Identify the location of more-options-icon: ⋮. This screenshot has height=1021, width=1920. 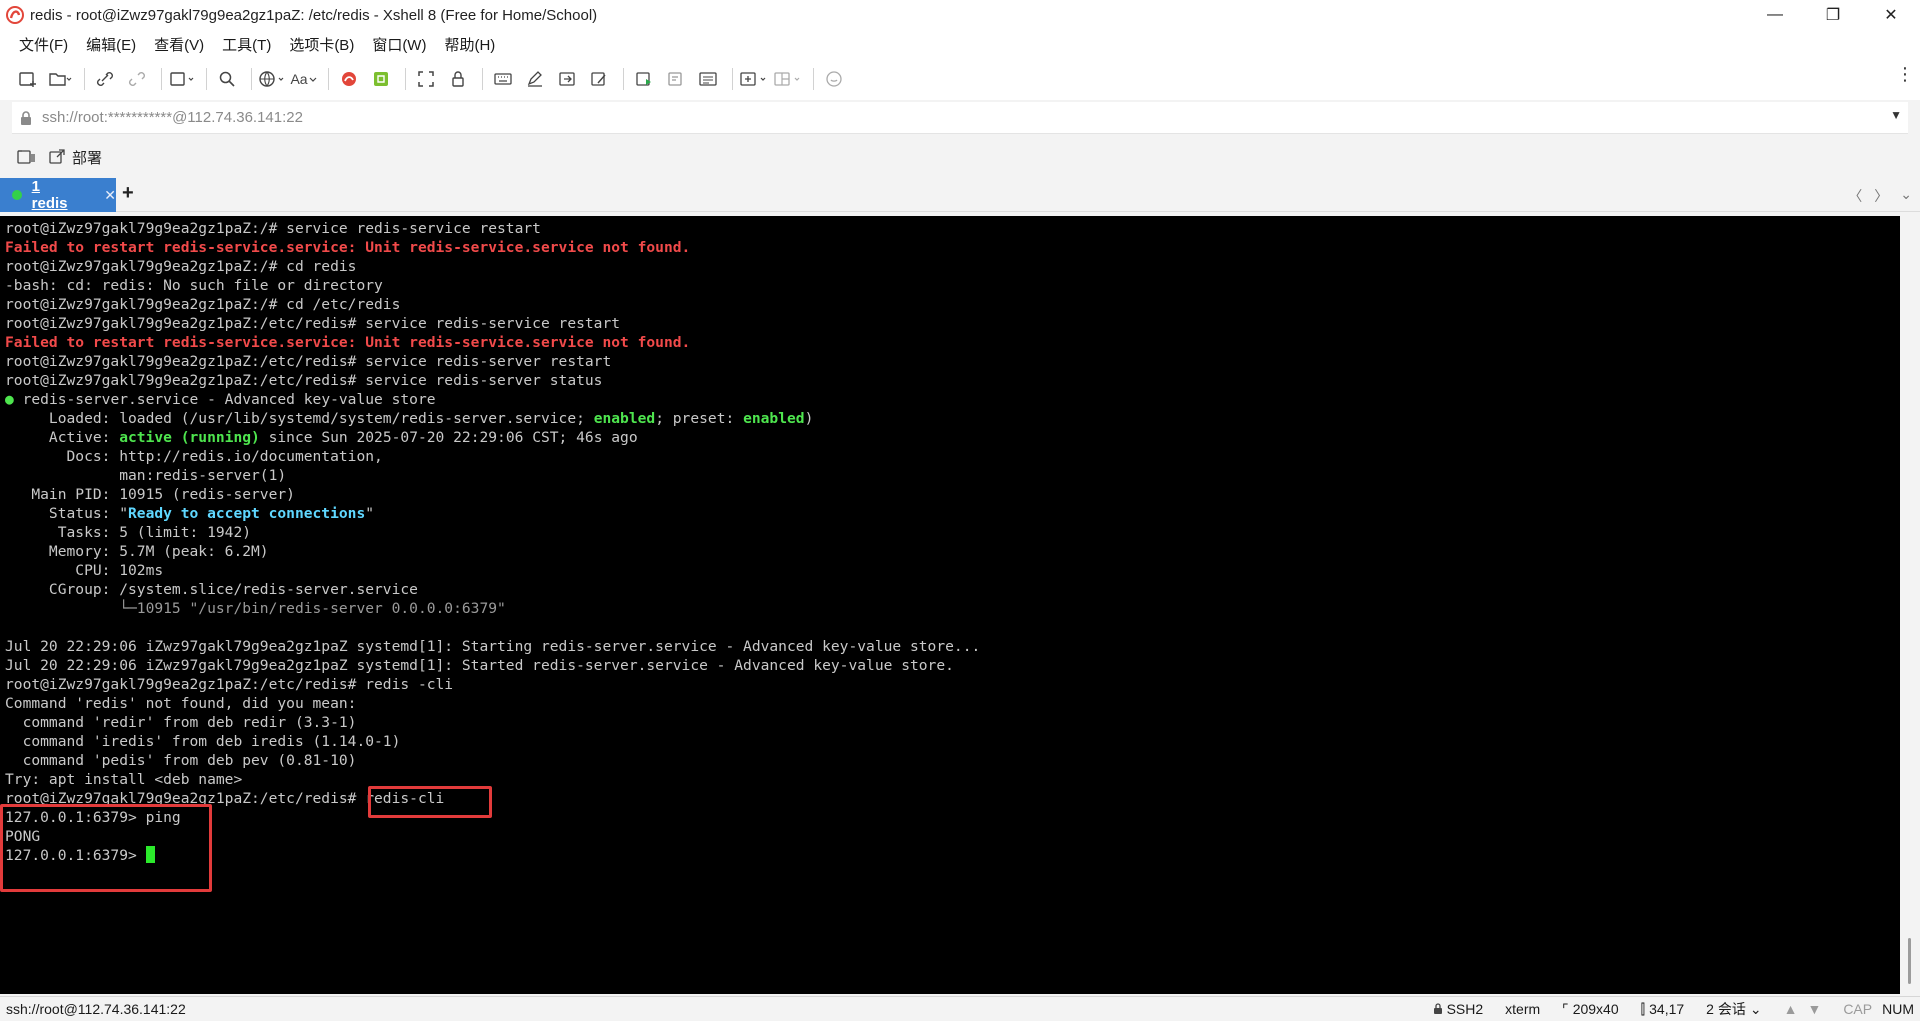
(1905, 74).